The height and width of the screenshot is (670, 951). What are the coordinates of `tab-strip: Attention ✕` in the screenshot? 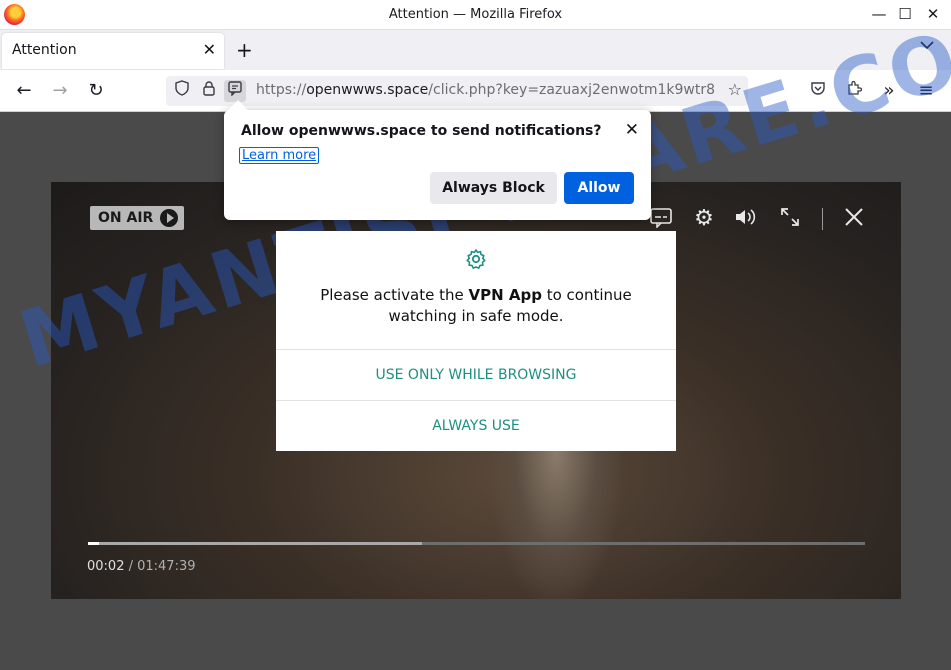 It's located at (475, 50).